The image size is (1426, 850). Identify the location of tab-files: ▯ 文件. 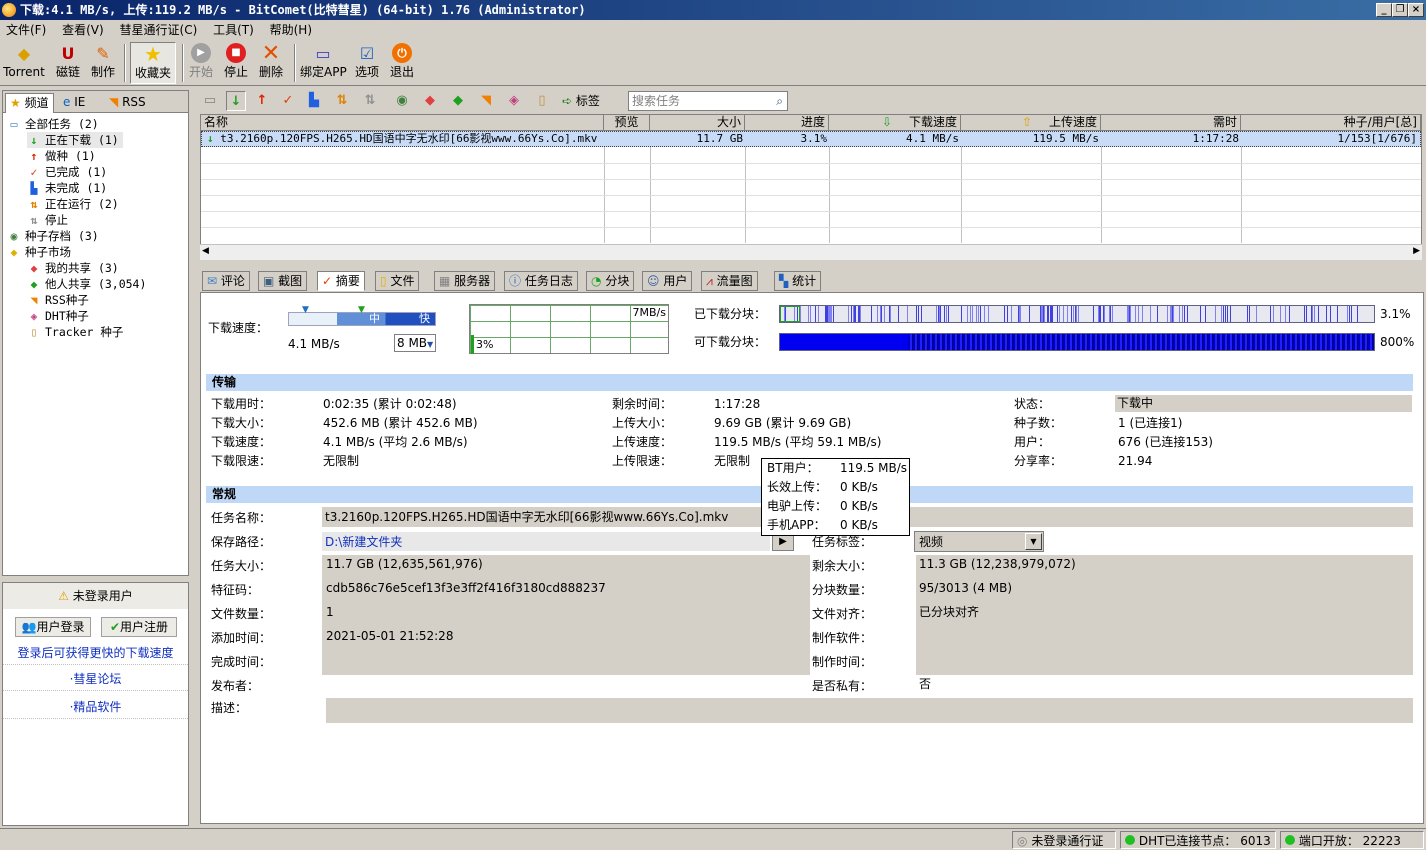
(397, 281).